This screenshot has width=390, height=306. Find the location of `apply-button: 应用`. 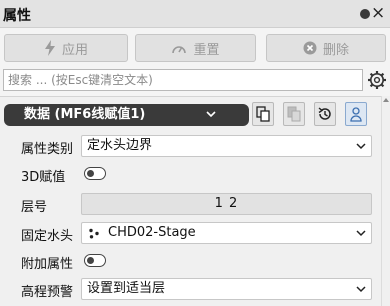

apply-button: 应用 is located at coordinates (66, 48).